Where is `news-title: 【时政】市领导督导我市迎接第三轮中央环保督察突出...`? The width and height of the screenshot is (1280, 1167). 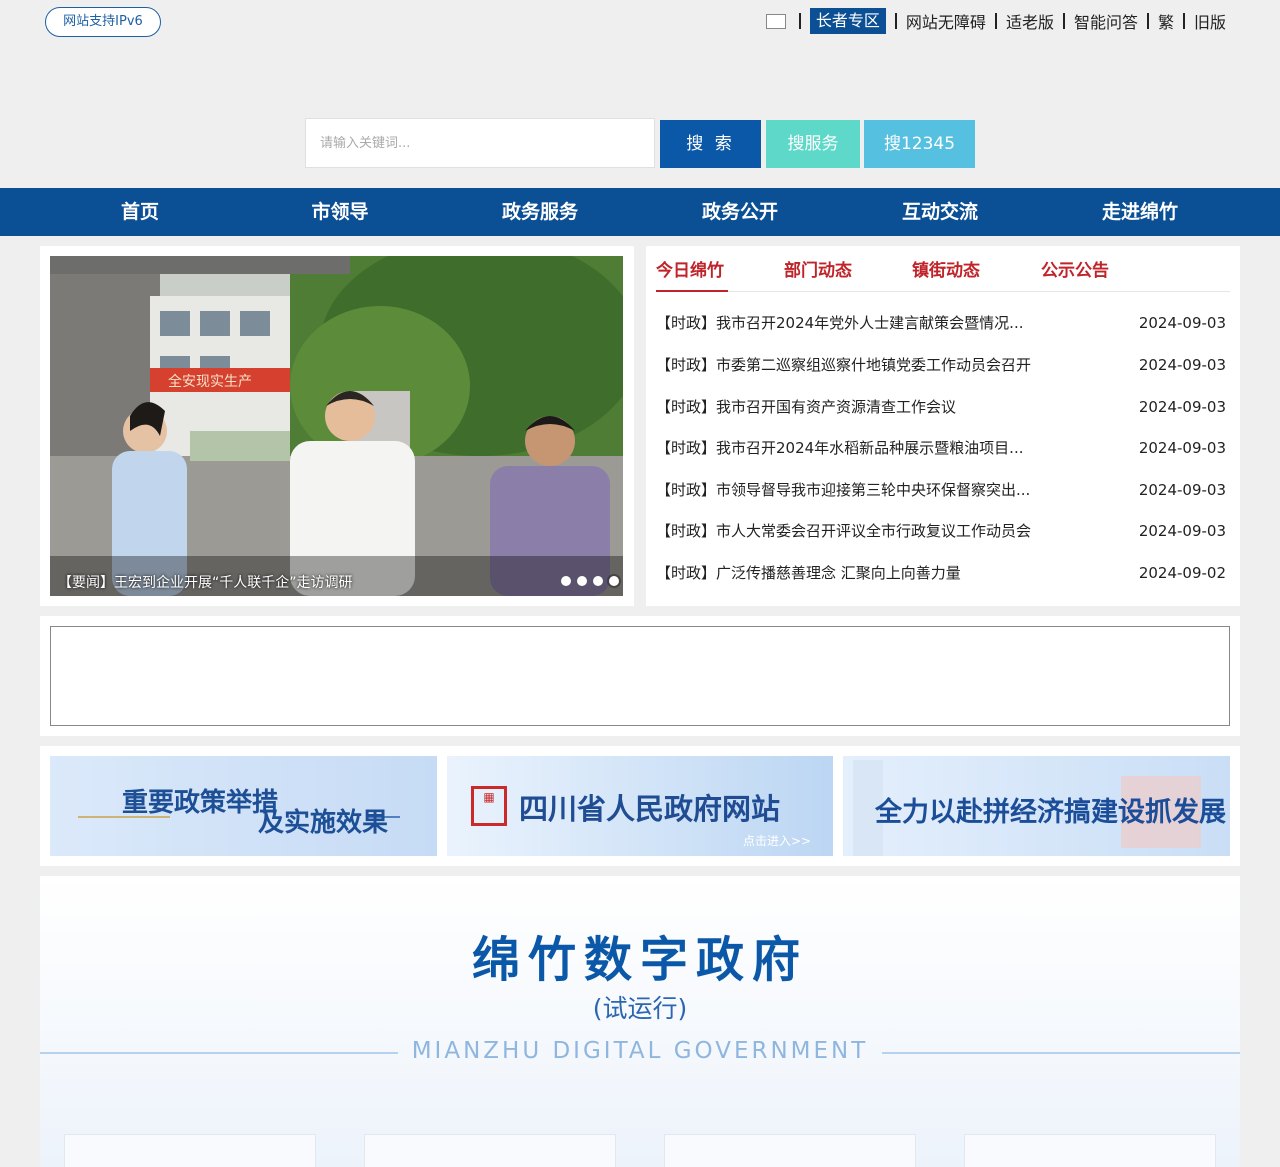 news-title: 【时政】市领导督导我市迎接第三轮中央环保督察突出... is located at coordinates (876, 490).